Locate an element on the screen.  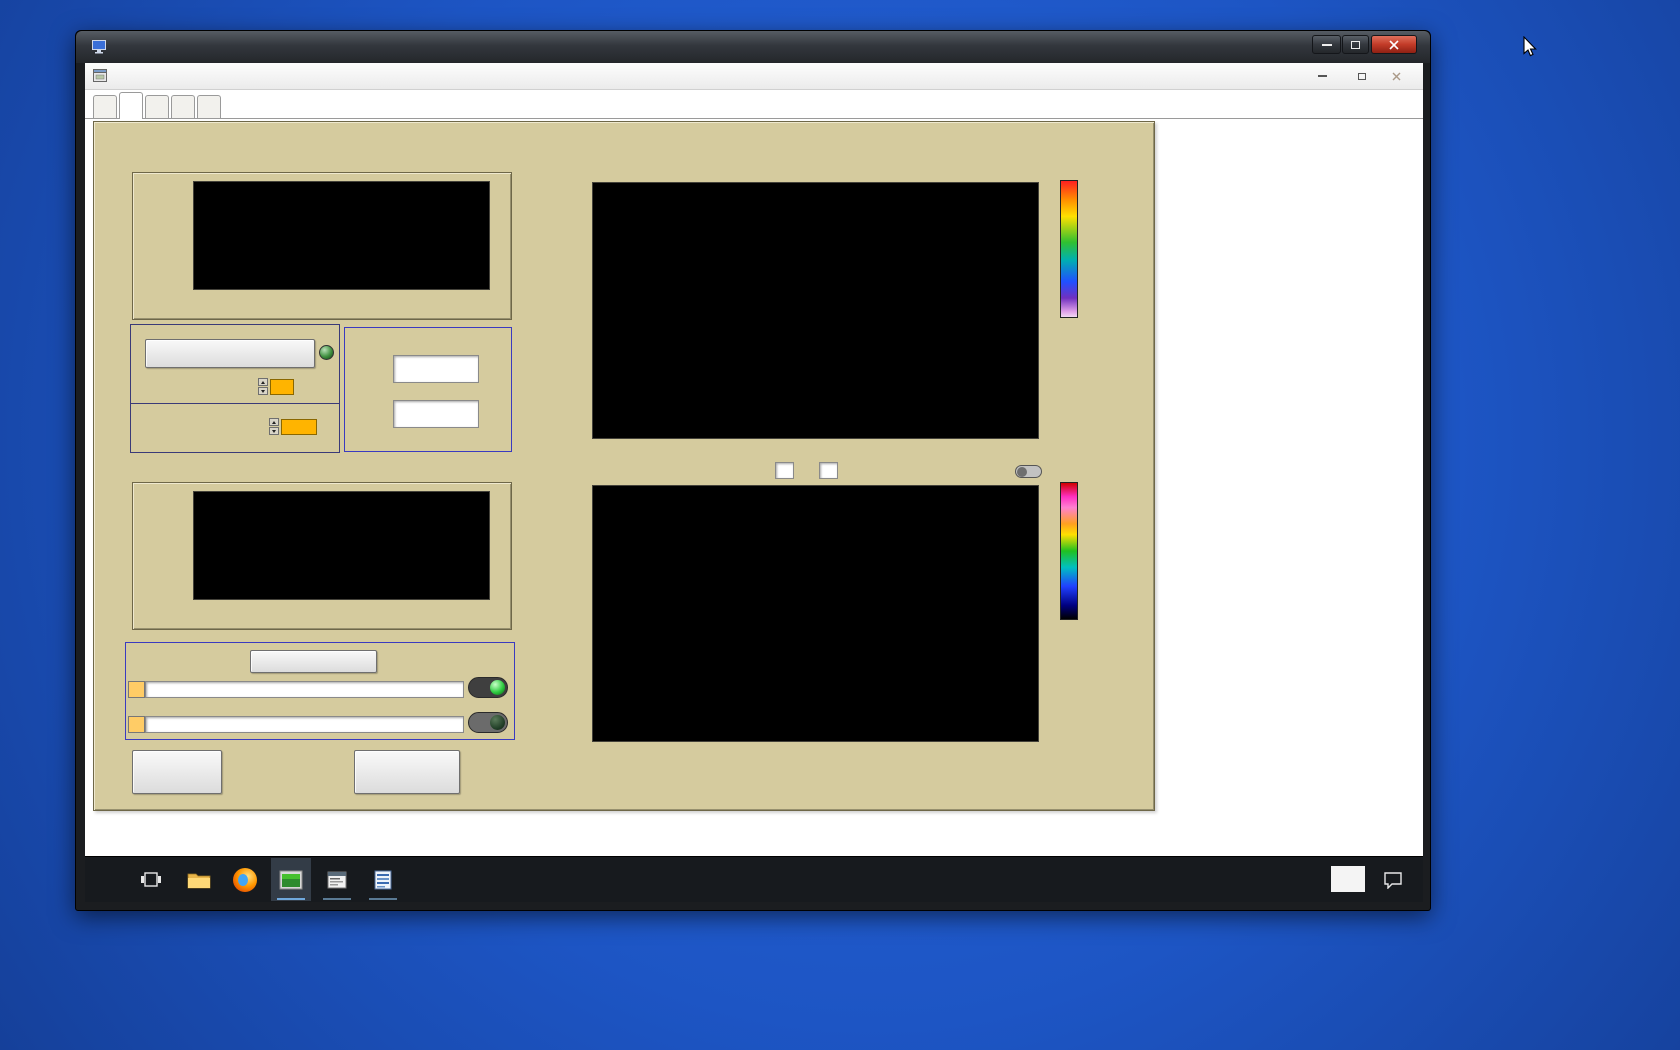
minimize-icon is located at coordinates (1326, 44).